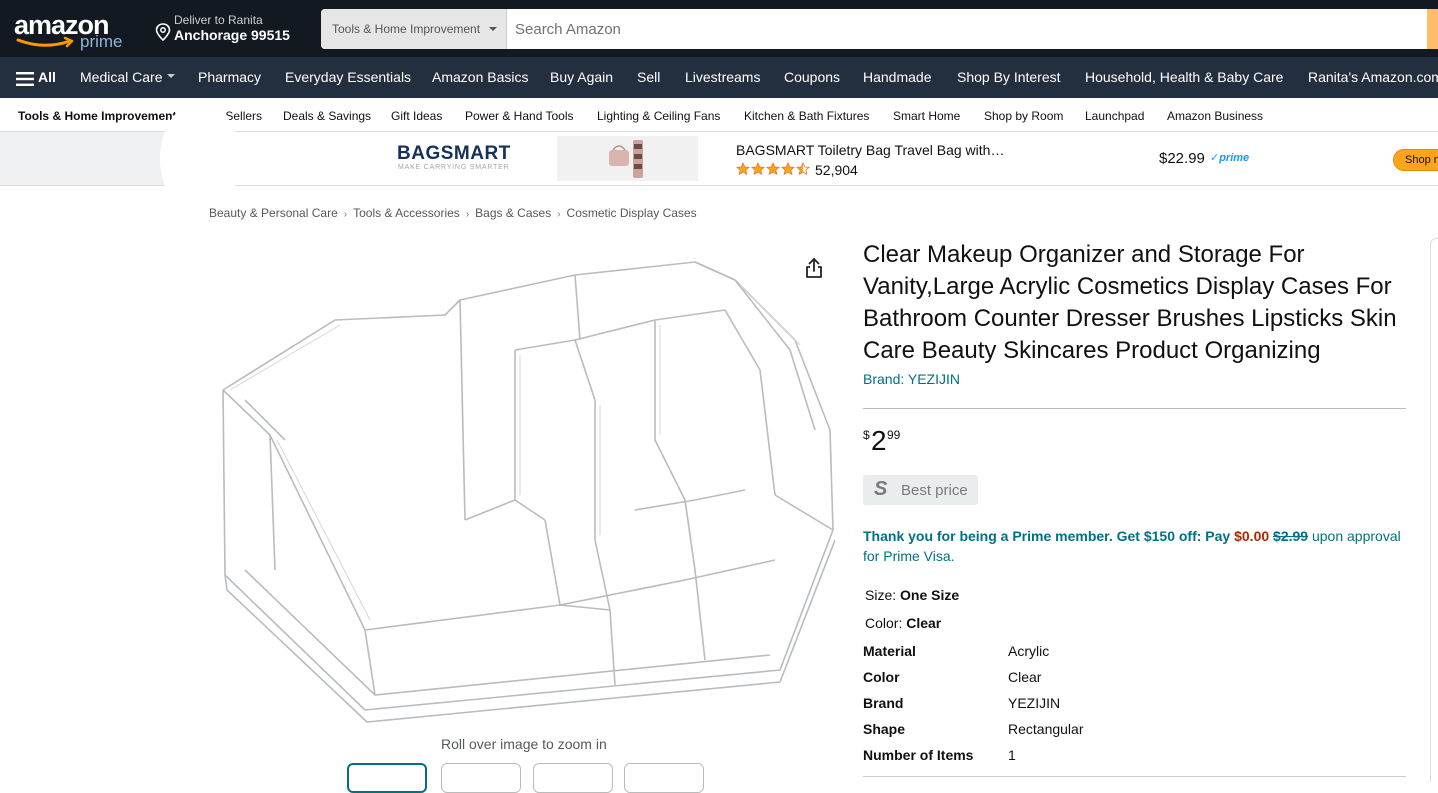  I want to click on spec-label: Color, so click(881, 677).